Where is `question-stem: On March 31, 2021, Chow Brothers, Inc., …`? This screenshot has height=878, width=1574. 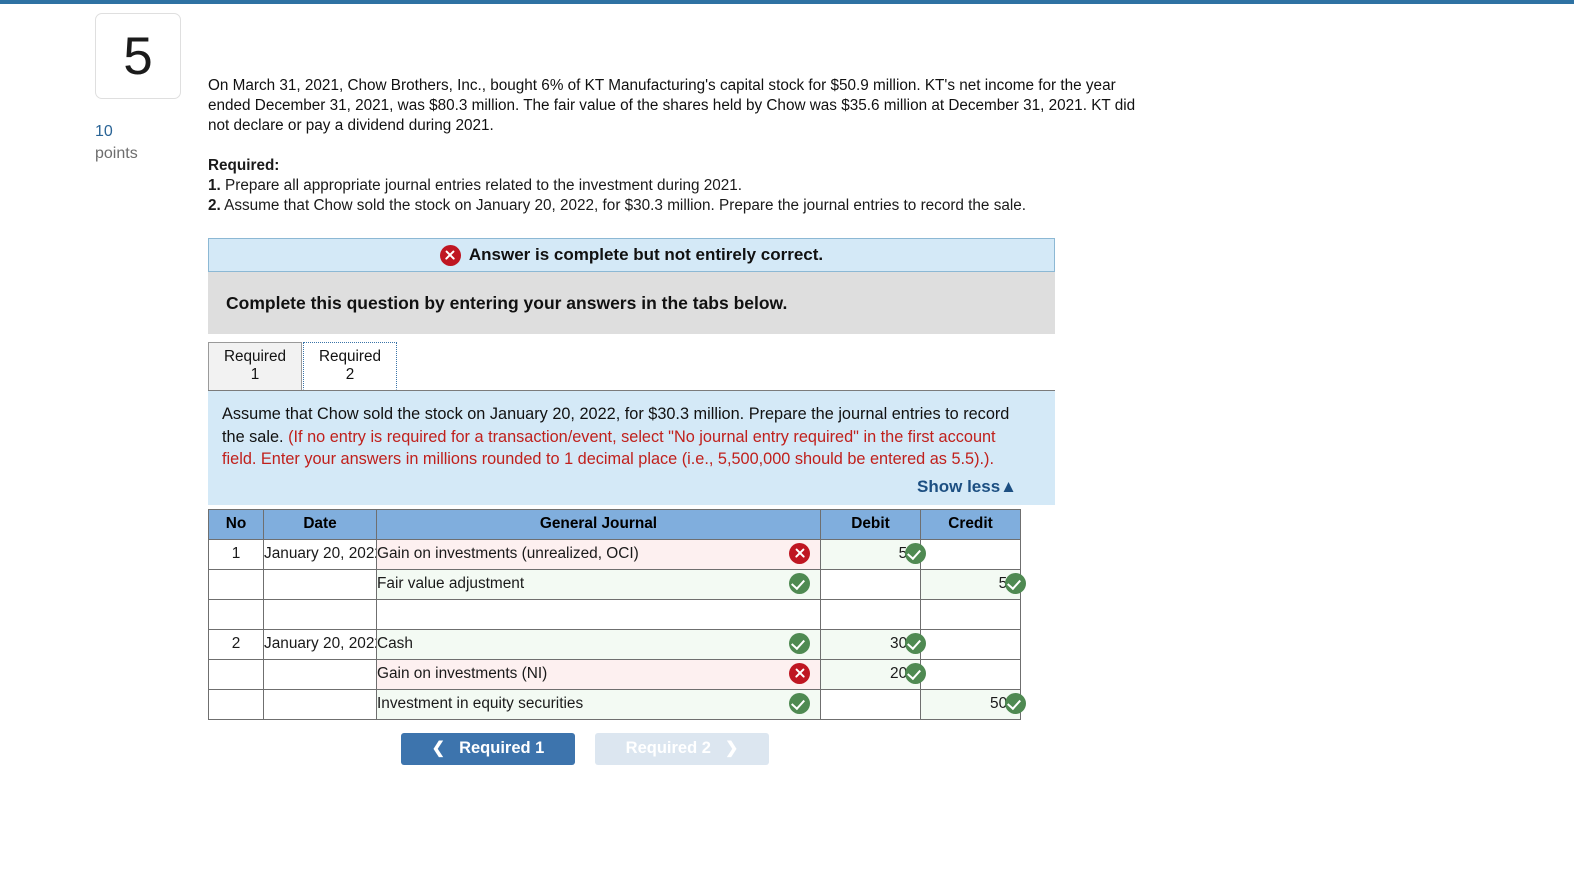
question-stem: On March 31, 2021, Chow Brothers, Inc., … is located at coordinates (672, 105).